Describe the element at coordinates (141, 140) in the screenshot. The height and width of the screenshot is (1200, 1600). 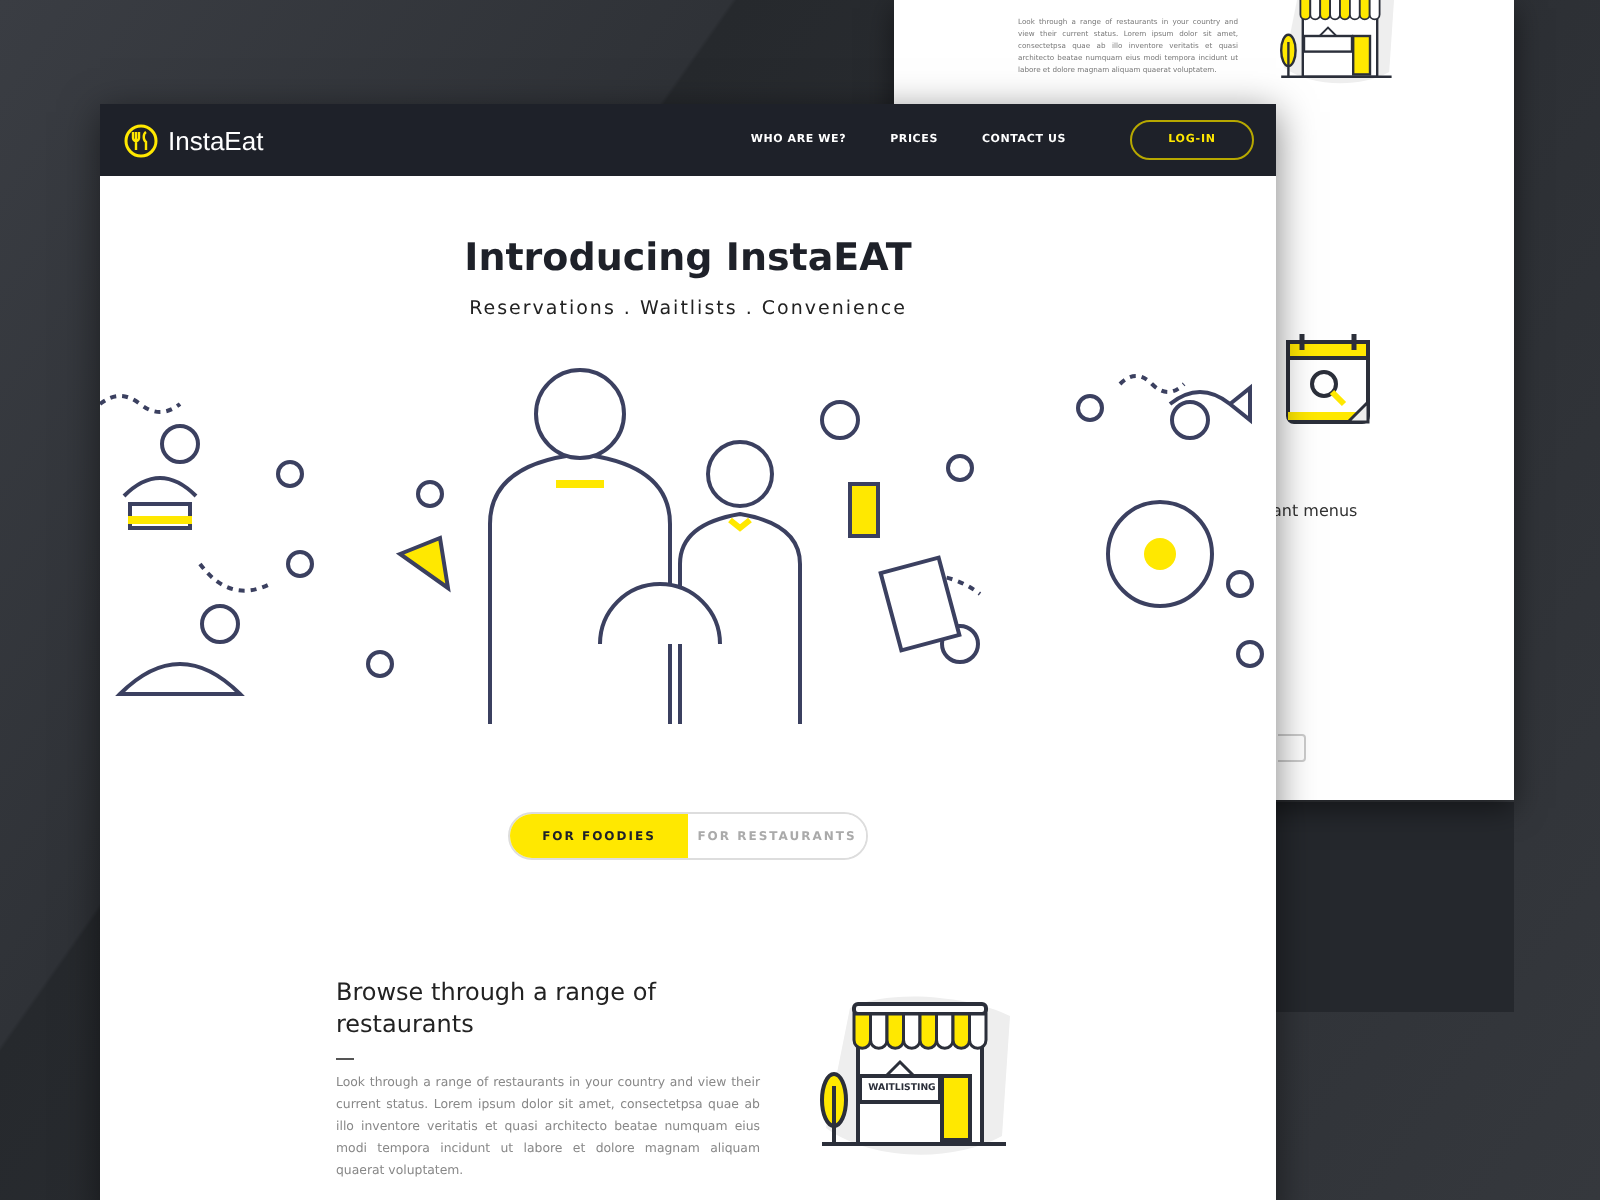
I see `fork-knife-logo-icon` at that location.